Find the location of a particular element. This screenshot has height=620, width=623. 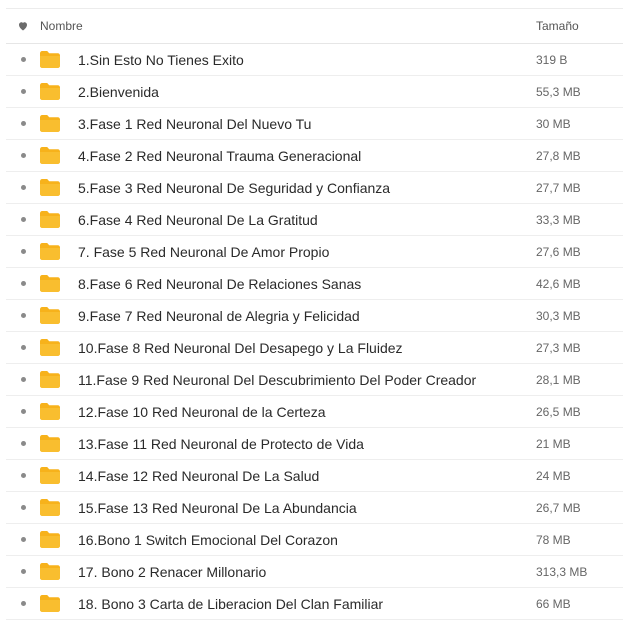

list-item: 3.Fase 1 Red Neuronal Del Nuevo Tu 30 MB is located at coordinates (314, 124).